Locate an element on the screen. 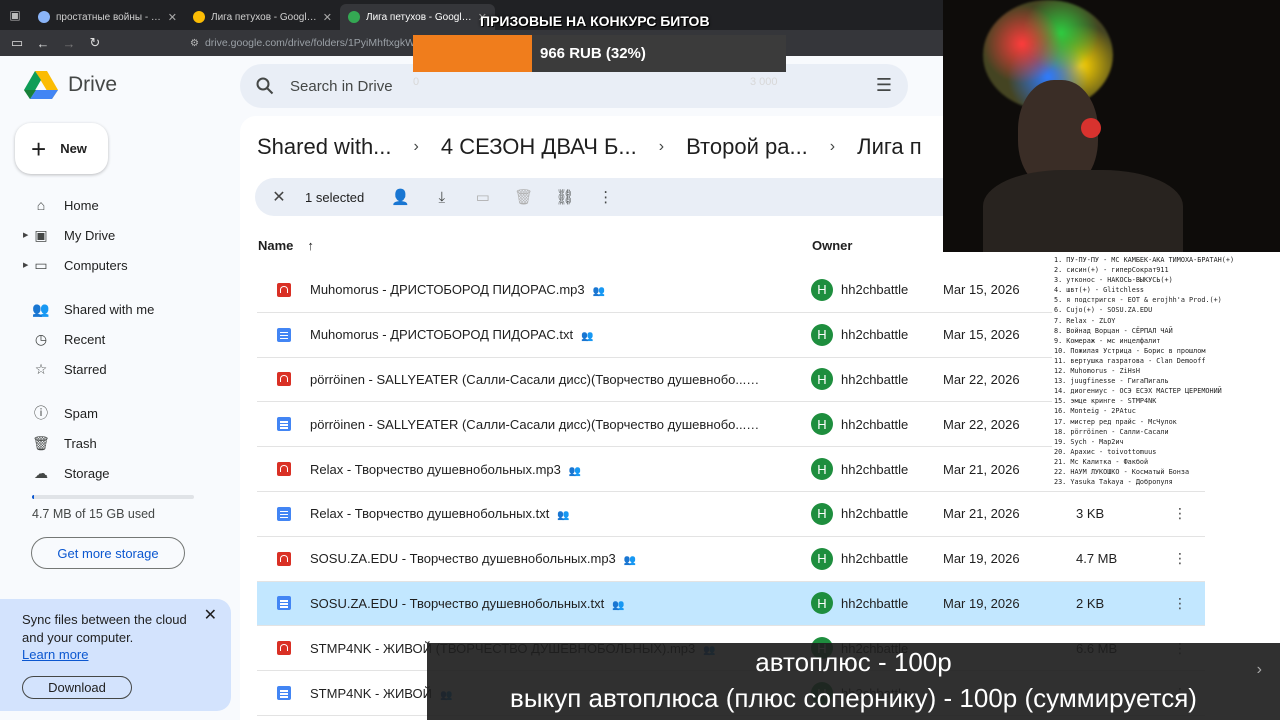 This screenshot has width=1280, height=720. sidebar-item-computers: ▶ ▭ Computers is located at coordinates (120, 265).